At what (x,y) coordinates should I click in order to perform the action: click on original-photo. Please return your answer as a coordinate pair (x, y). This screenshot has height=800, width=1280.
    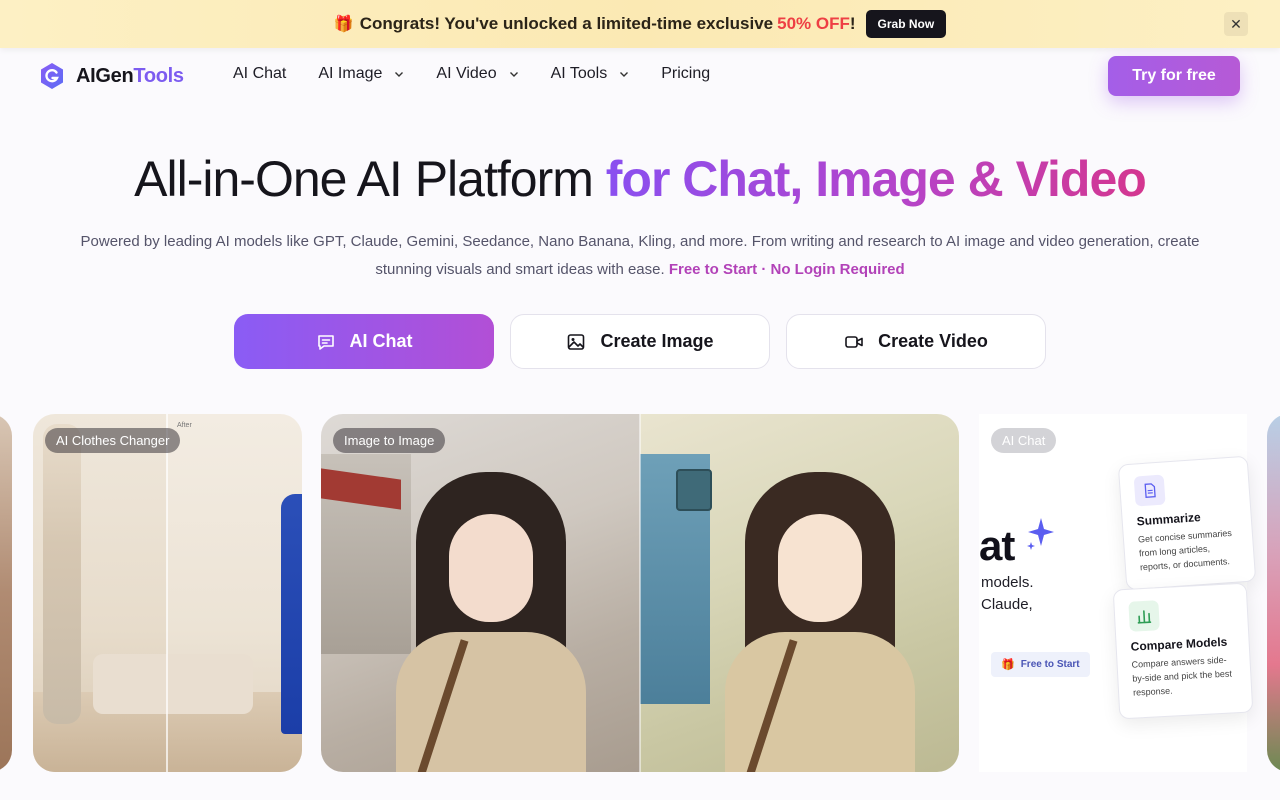
    Looking at the image, I should click on (480, 593).